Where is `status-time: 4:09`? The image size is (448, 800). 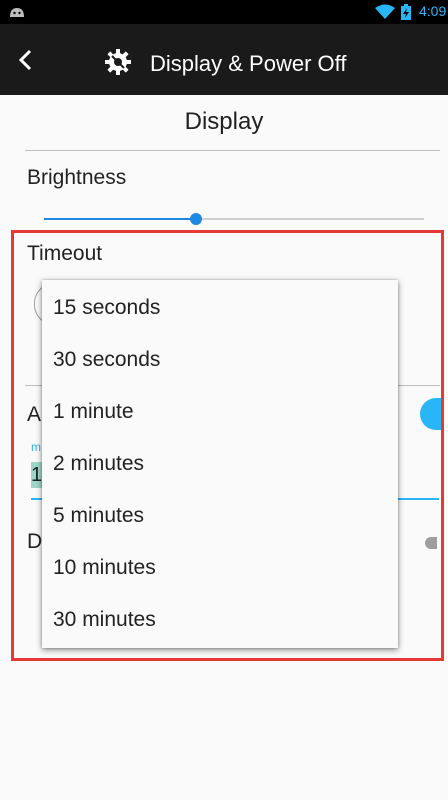
status-time: 4:09 is located at coordinates (433, 11).